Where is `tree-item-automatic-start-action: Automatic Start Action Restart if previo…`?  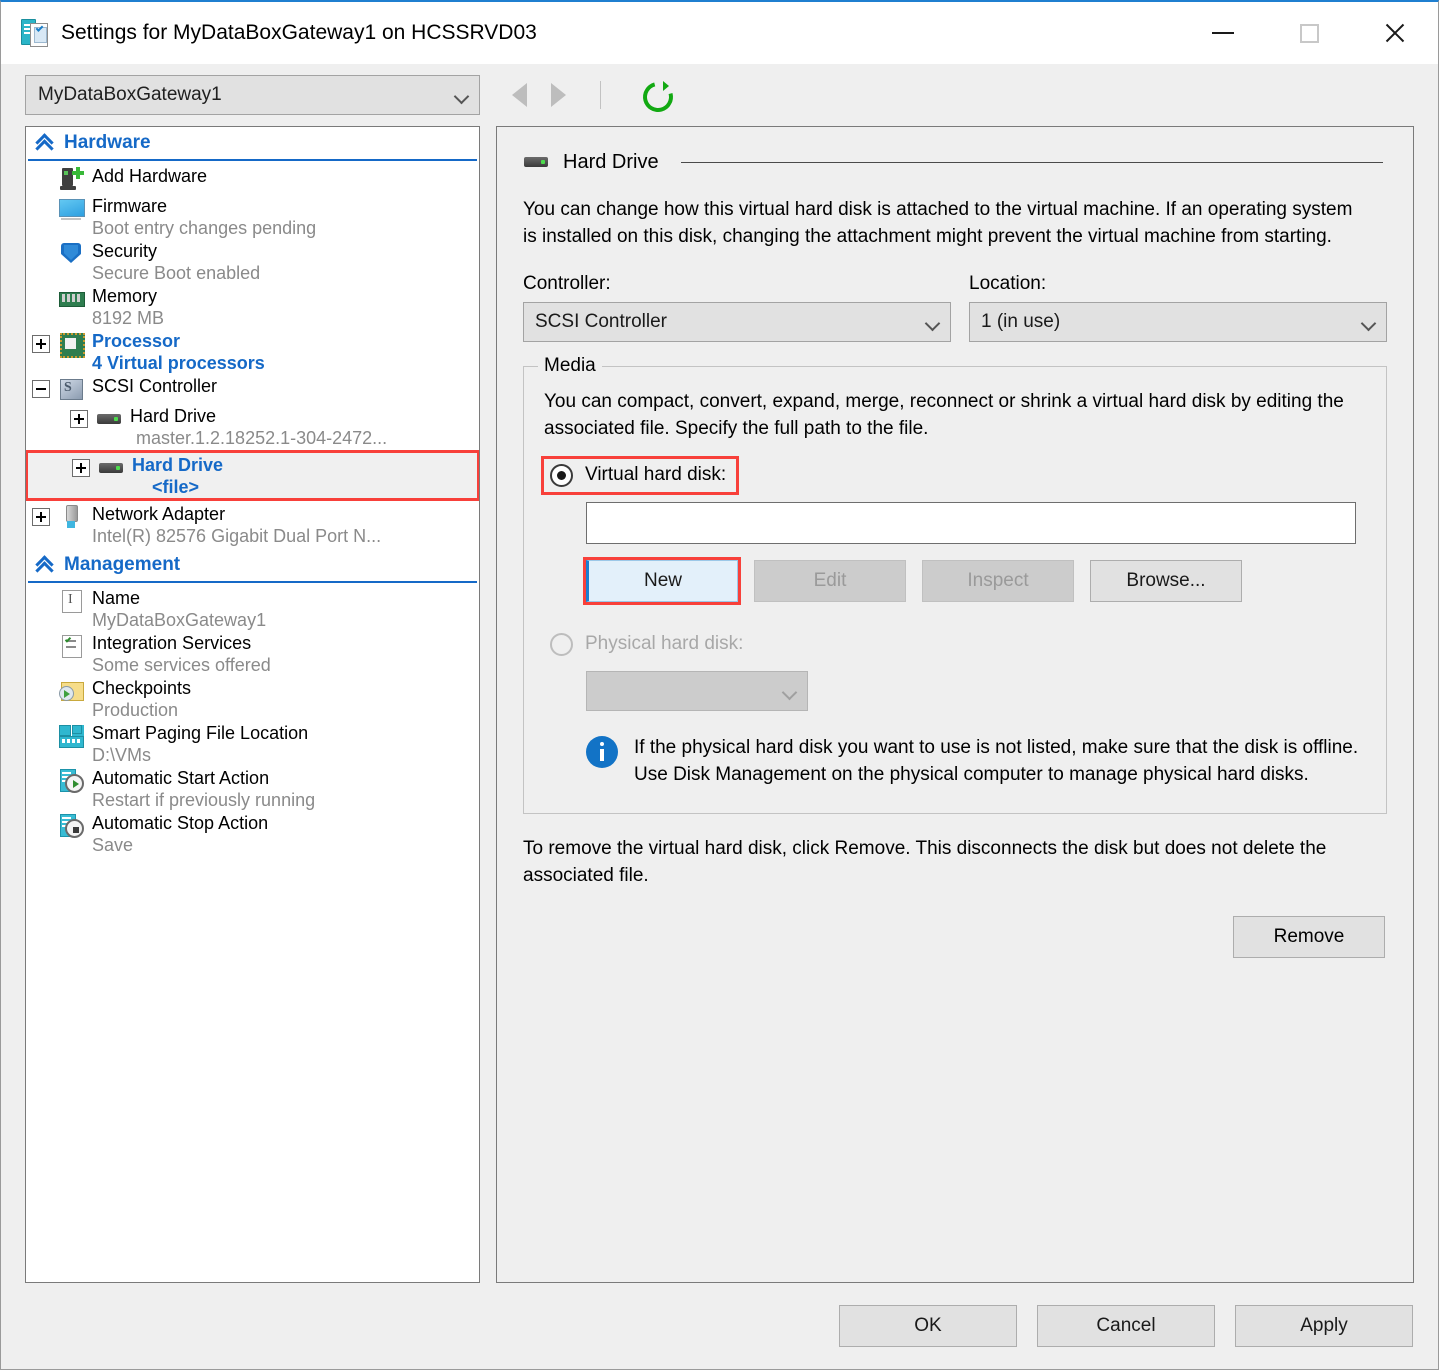
tree-item-automatic-start-action: Automatic Start Action Restart if previo… is located at coordinates (252, 788).